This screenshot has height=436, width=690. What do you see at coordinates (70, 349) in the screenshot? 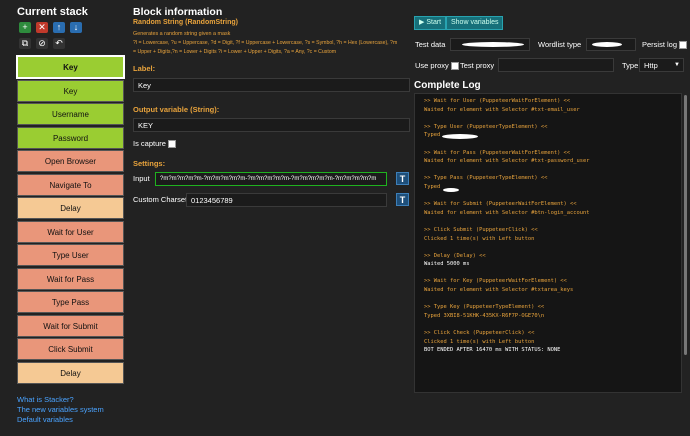
I see `stack-item: Click Submit` at bounding box center [70, 349].